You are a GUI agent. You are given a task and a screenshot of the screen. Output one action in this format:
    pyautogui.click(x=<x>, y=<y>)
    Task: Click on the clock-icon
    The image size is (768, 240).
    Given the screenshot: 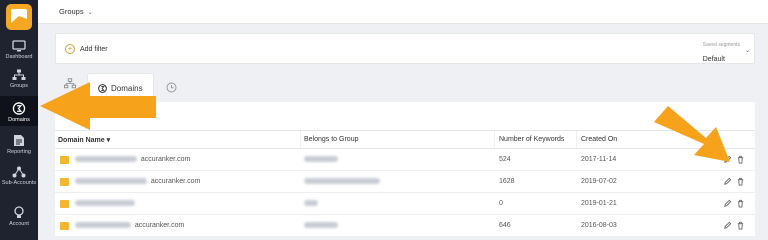 What is the action you would take?
    pyautogui.click(x=171, y=87)
    